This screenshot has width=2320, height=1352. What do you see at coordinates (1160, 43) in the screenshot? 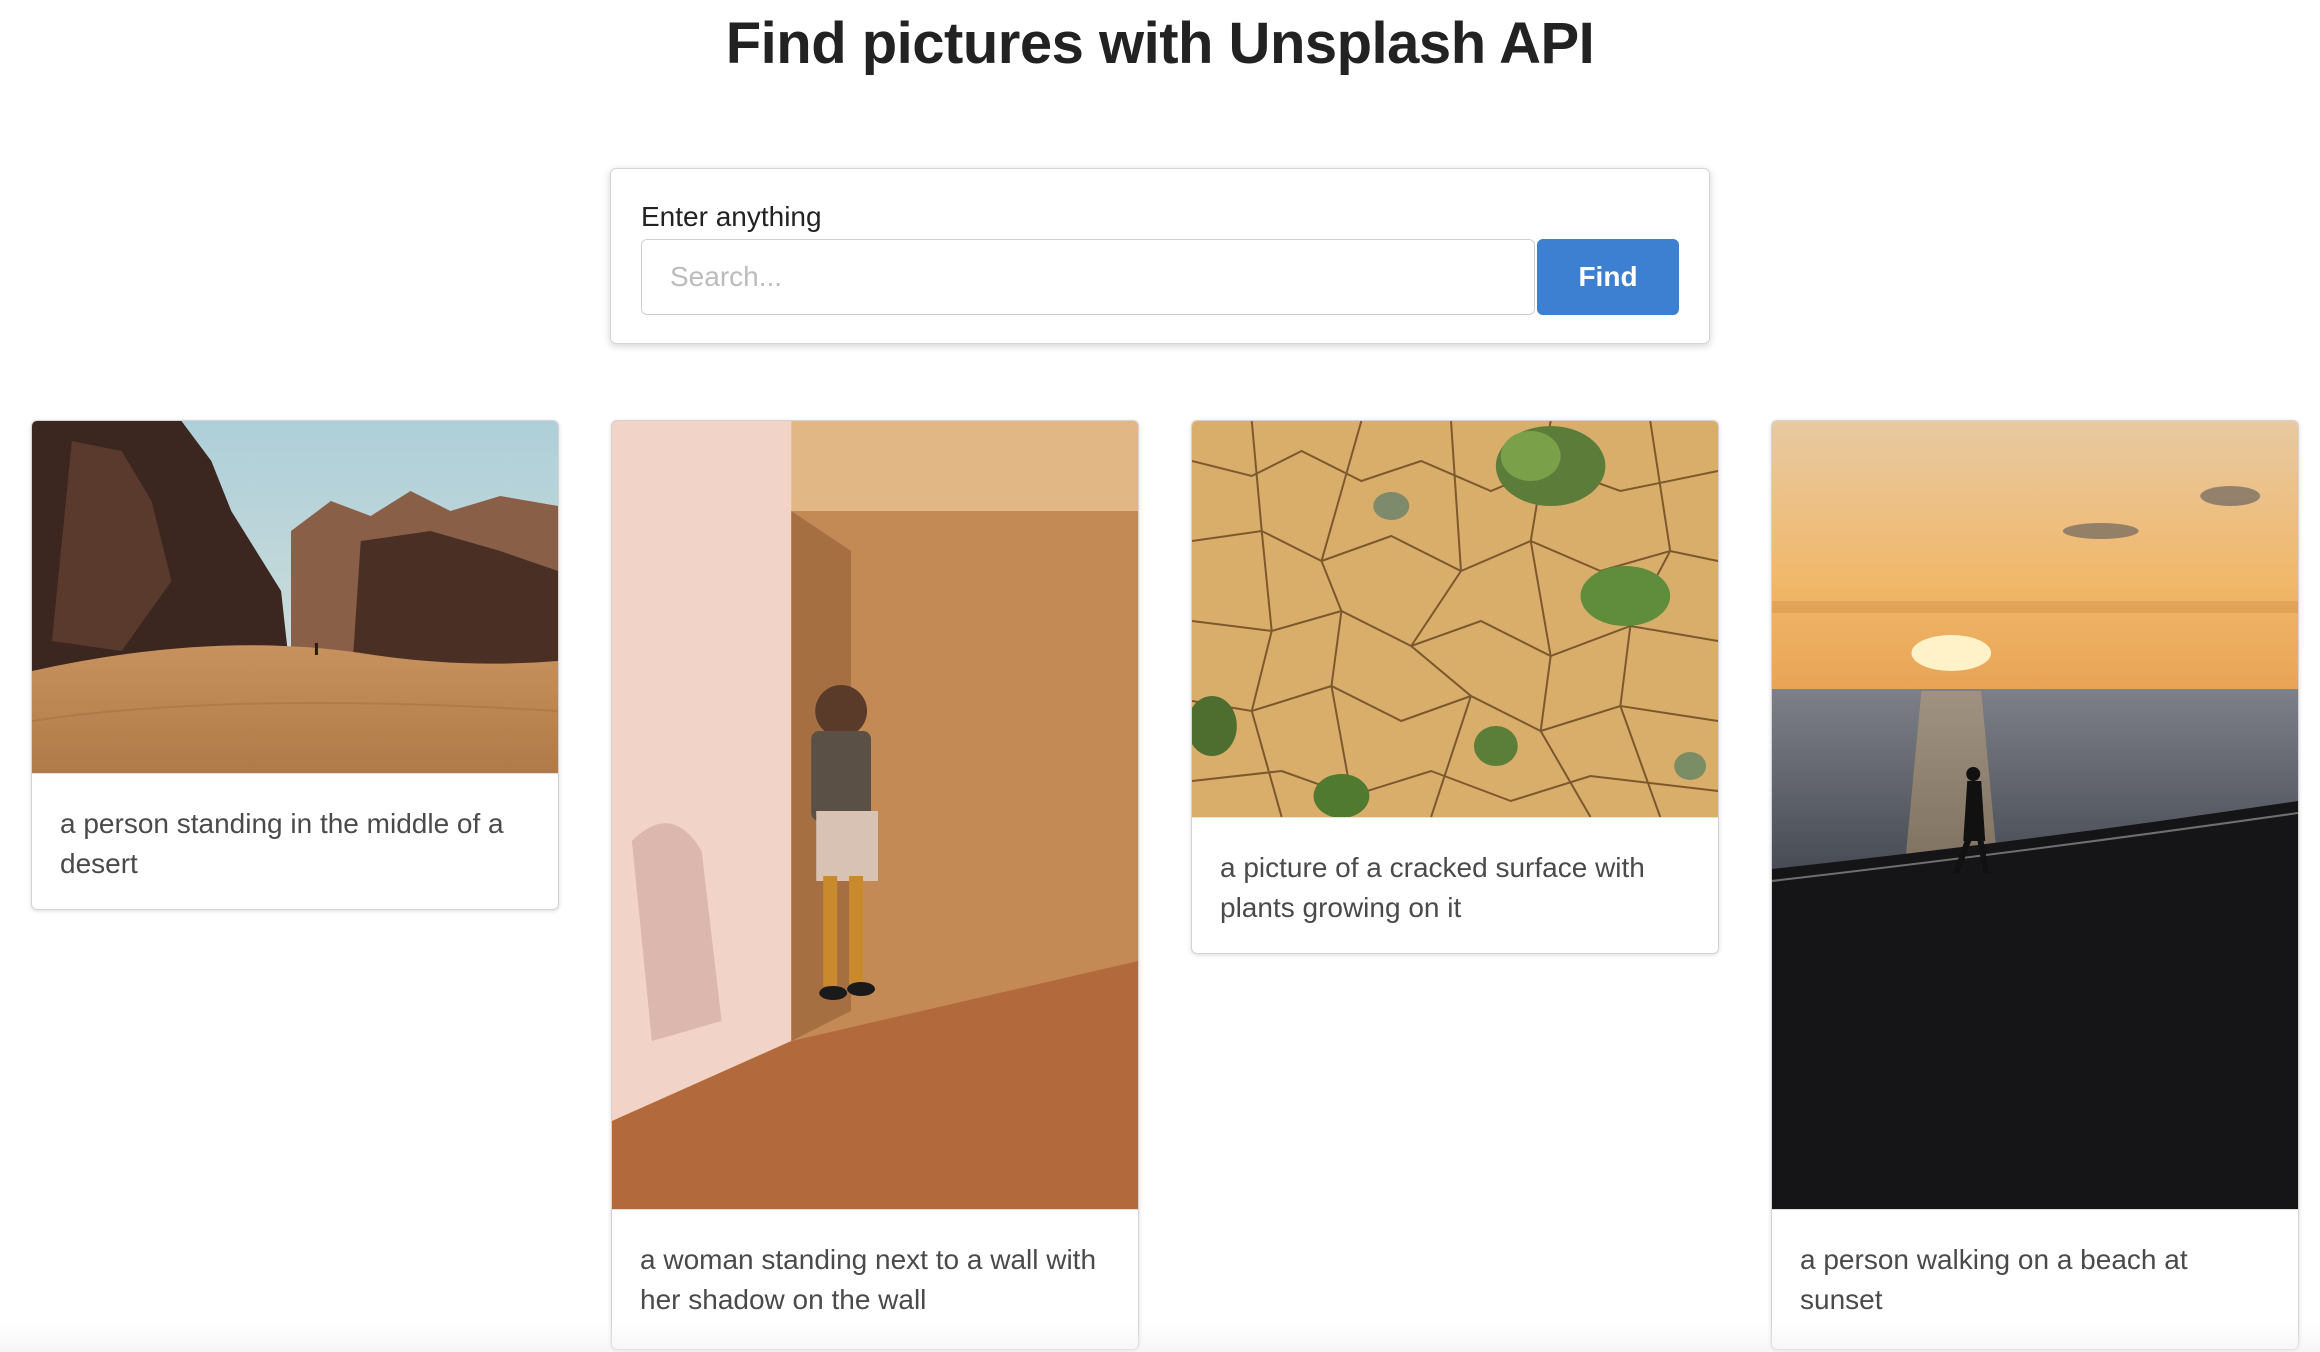
I see `page-title: Find pictures with Unsplash API` at bounding box center [1160, 43].